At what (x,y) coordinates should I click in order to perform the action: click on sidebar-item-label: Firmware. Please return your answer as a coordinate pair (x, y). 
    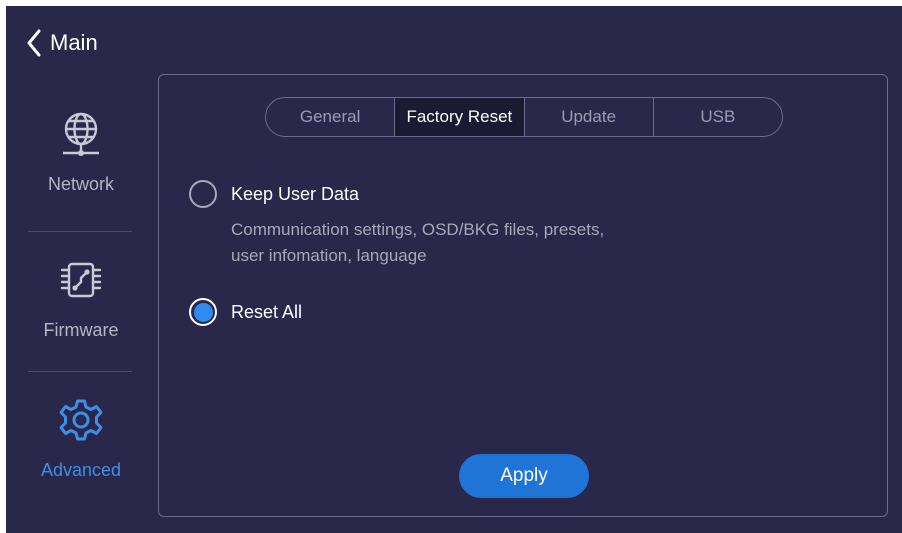
    Looking at the image, I should click on (81, 330).